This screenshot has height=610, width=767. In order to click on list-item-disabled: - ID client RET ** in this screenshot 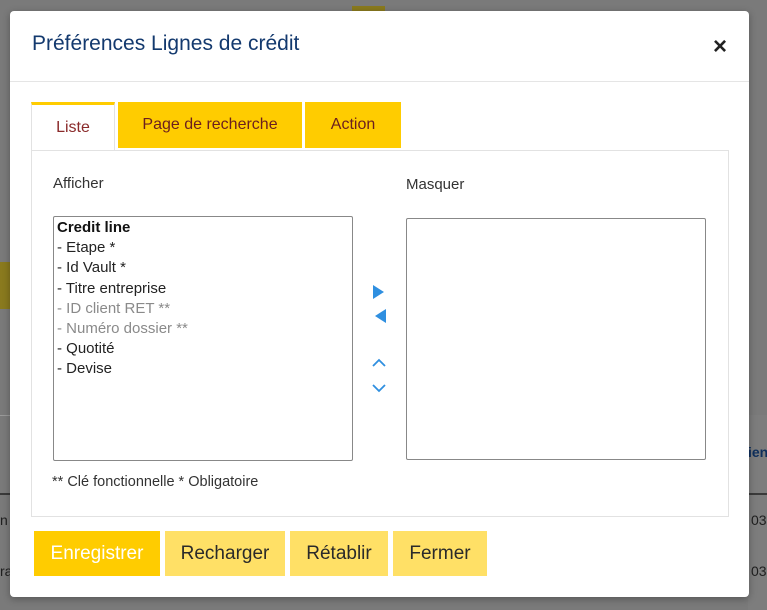, I will do `click(114, 308)`.